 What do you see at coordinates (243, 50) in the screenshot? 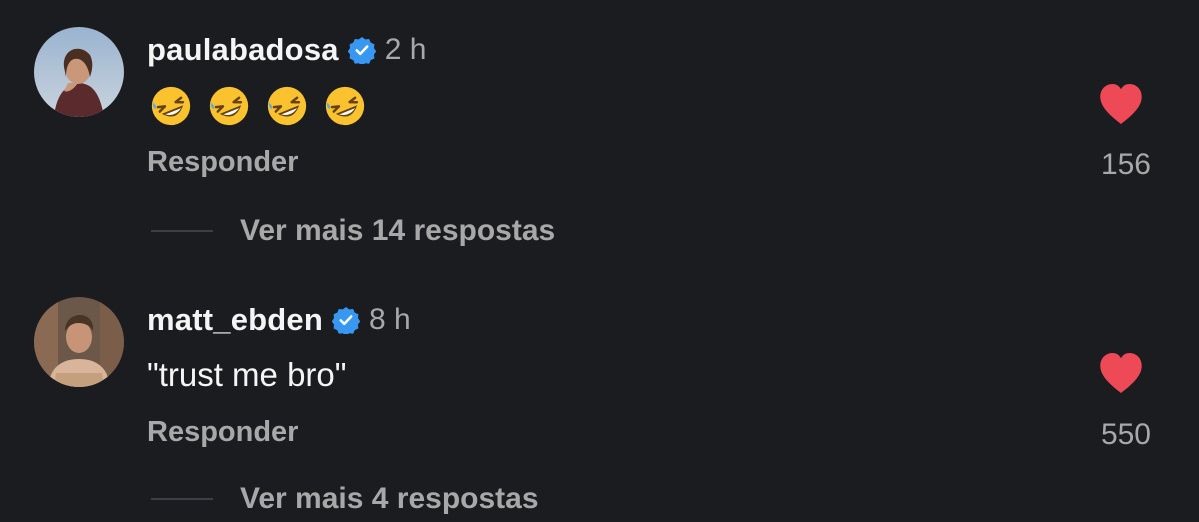
I see `username: paulabadosa` at bounding box center [243, 50].